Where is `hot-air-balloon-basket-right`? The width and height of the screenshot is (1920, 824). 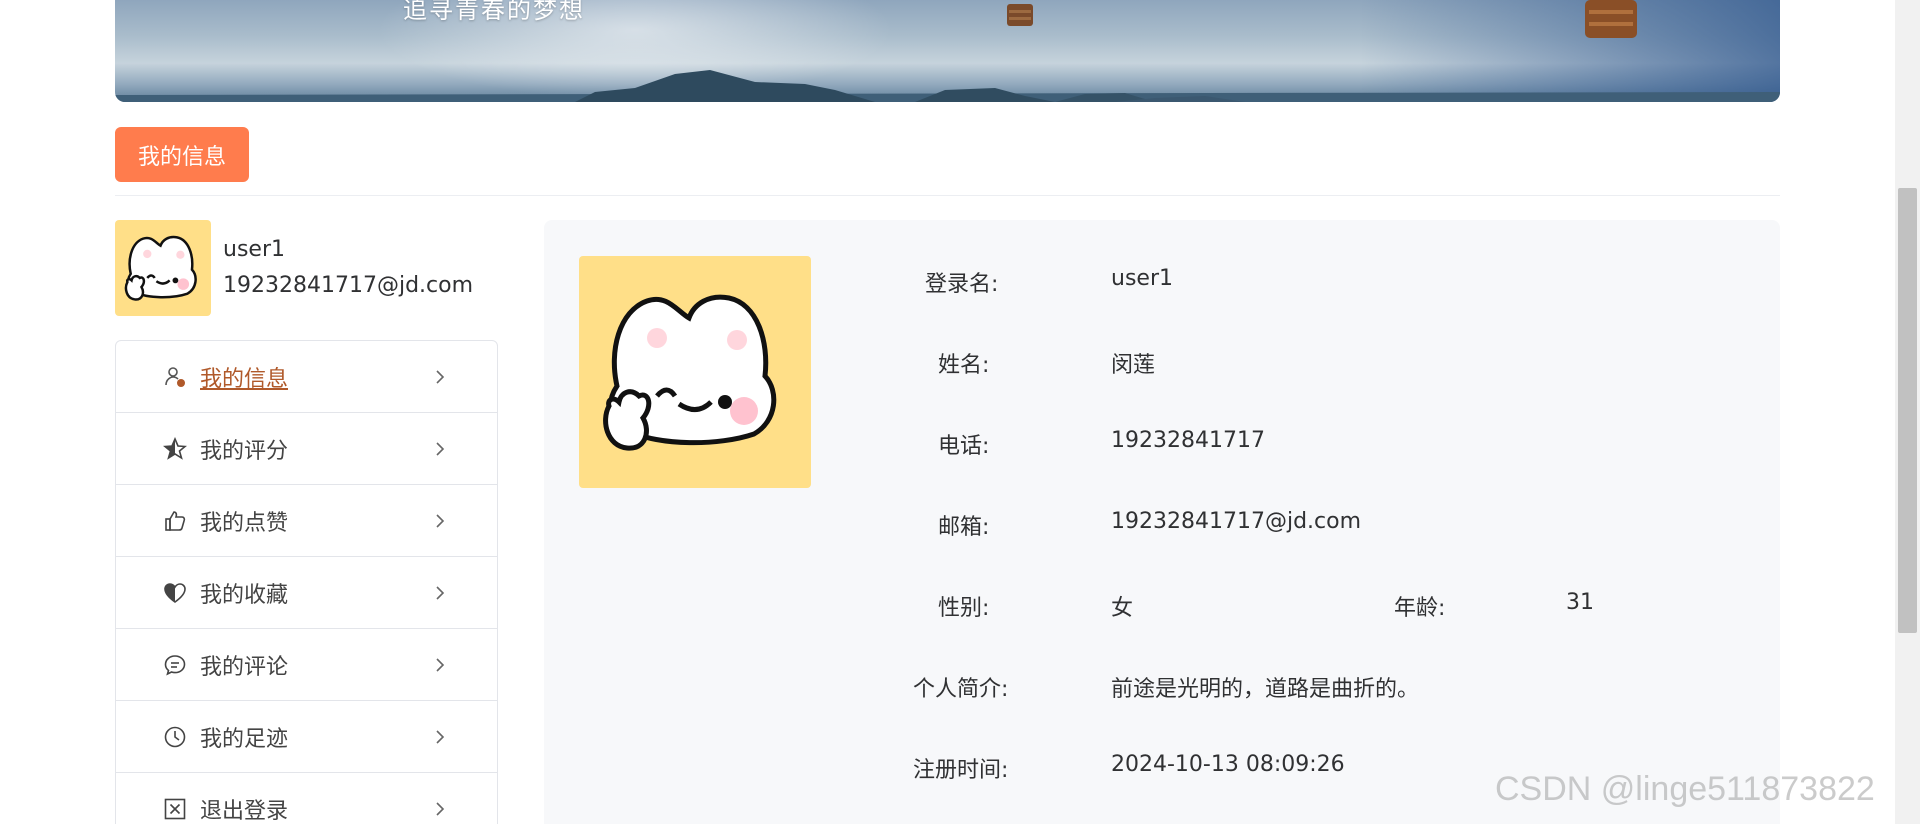
hot-air-balloon-basket-right is located at coordinates (1611, 19).